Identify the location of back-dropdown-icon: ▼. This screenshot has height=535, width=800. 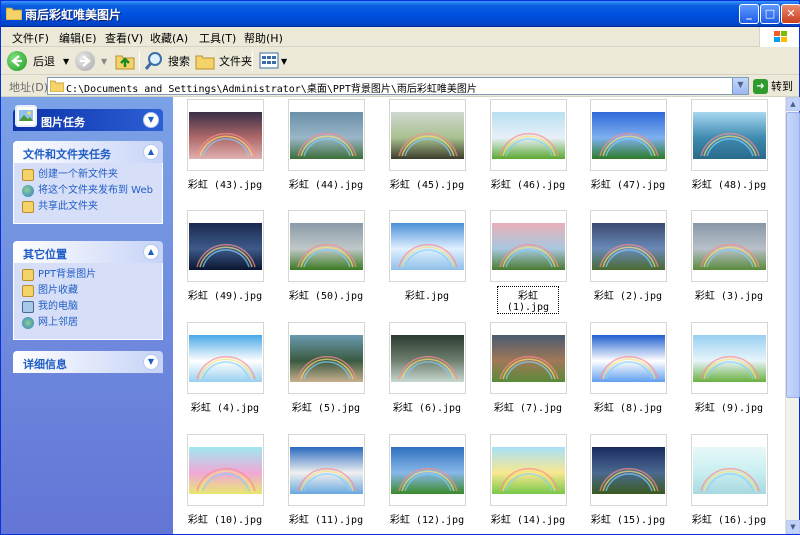
(66, 61).